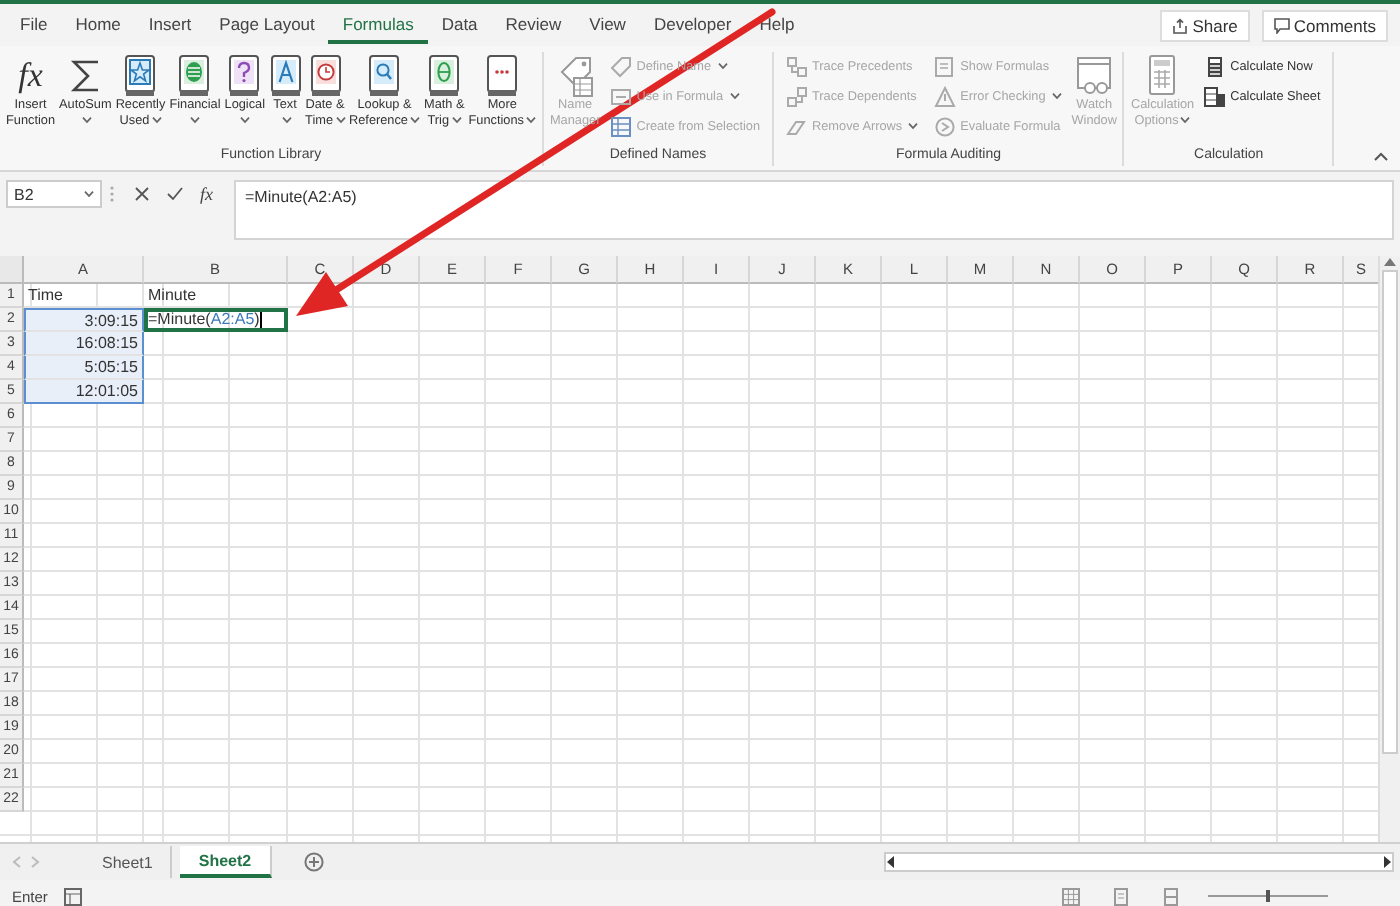  What do you see at coordinates (384, 75) in the screenshot?
I see `magnifier-book-icon` at bounding box center [384, 75].